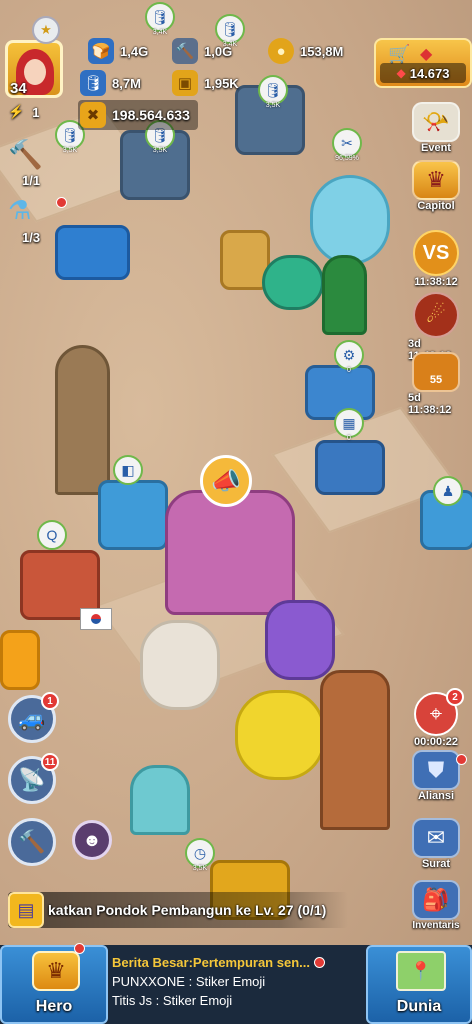 The width and height of the screenshot is (472, 1024). I want to click on event-icon: 📯, so click(436, 122).